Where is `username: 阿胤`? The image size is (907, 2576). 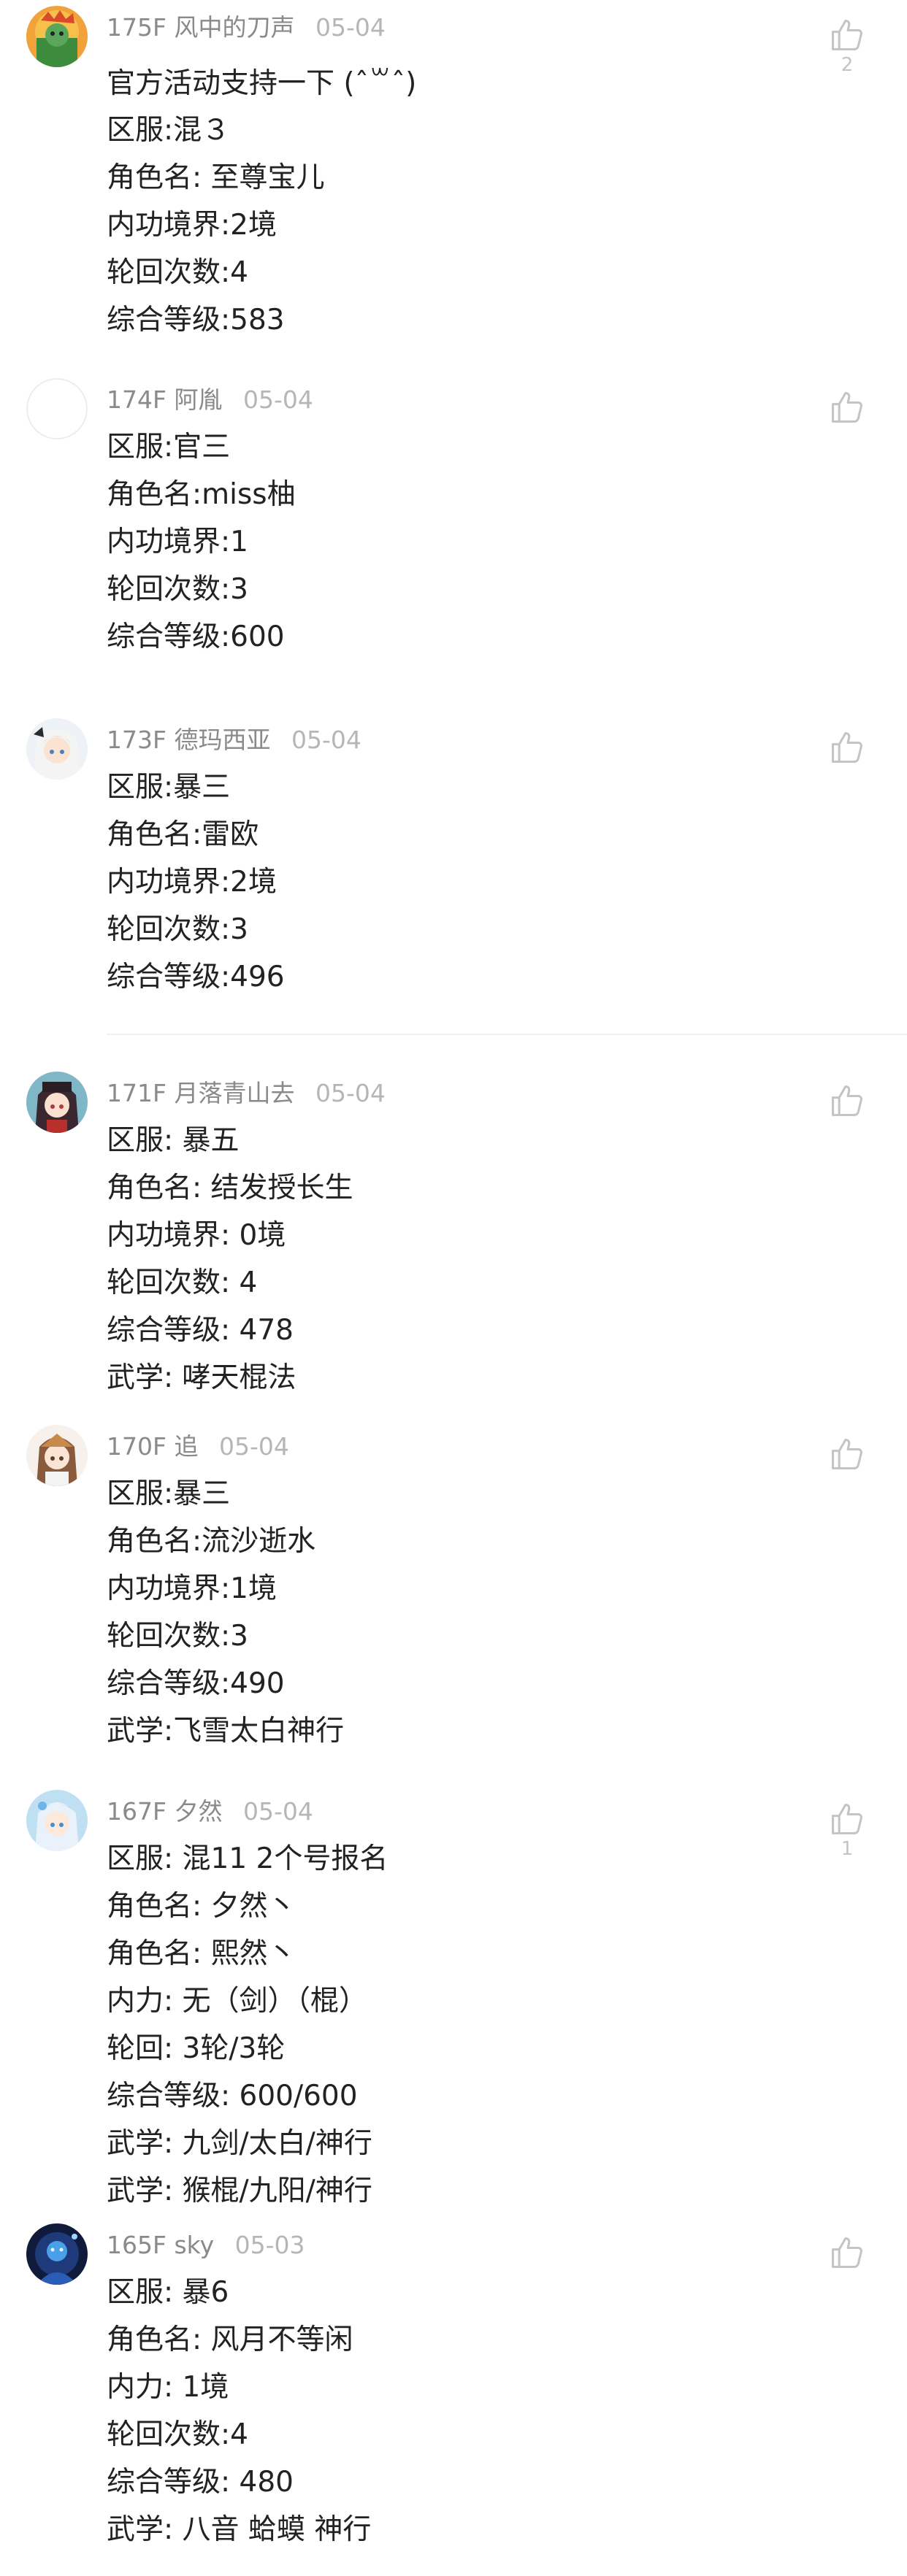 username: 阿胤 is located at coordinates (198, 399).